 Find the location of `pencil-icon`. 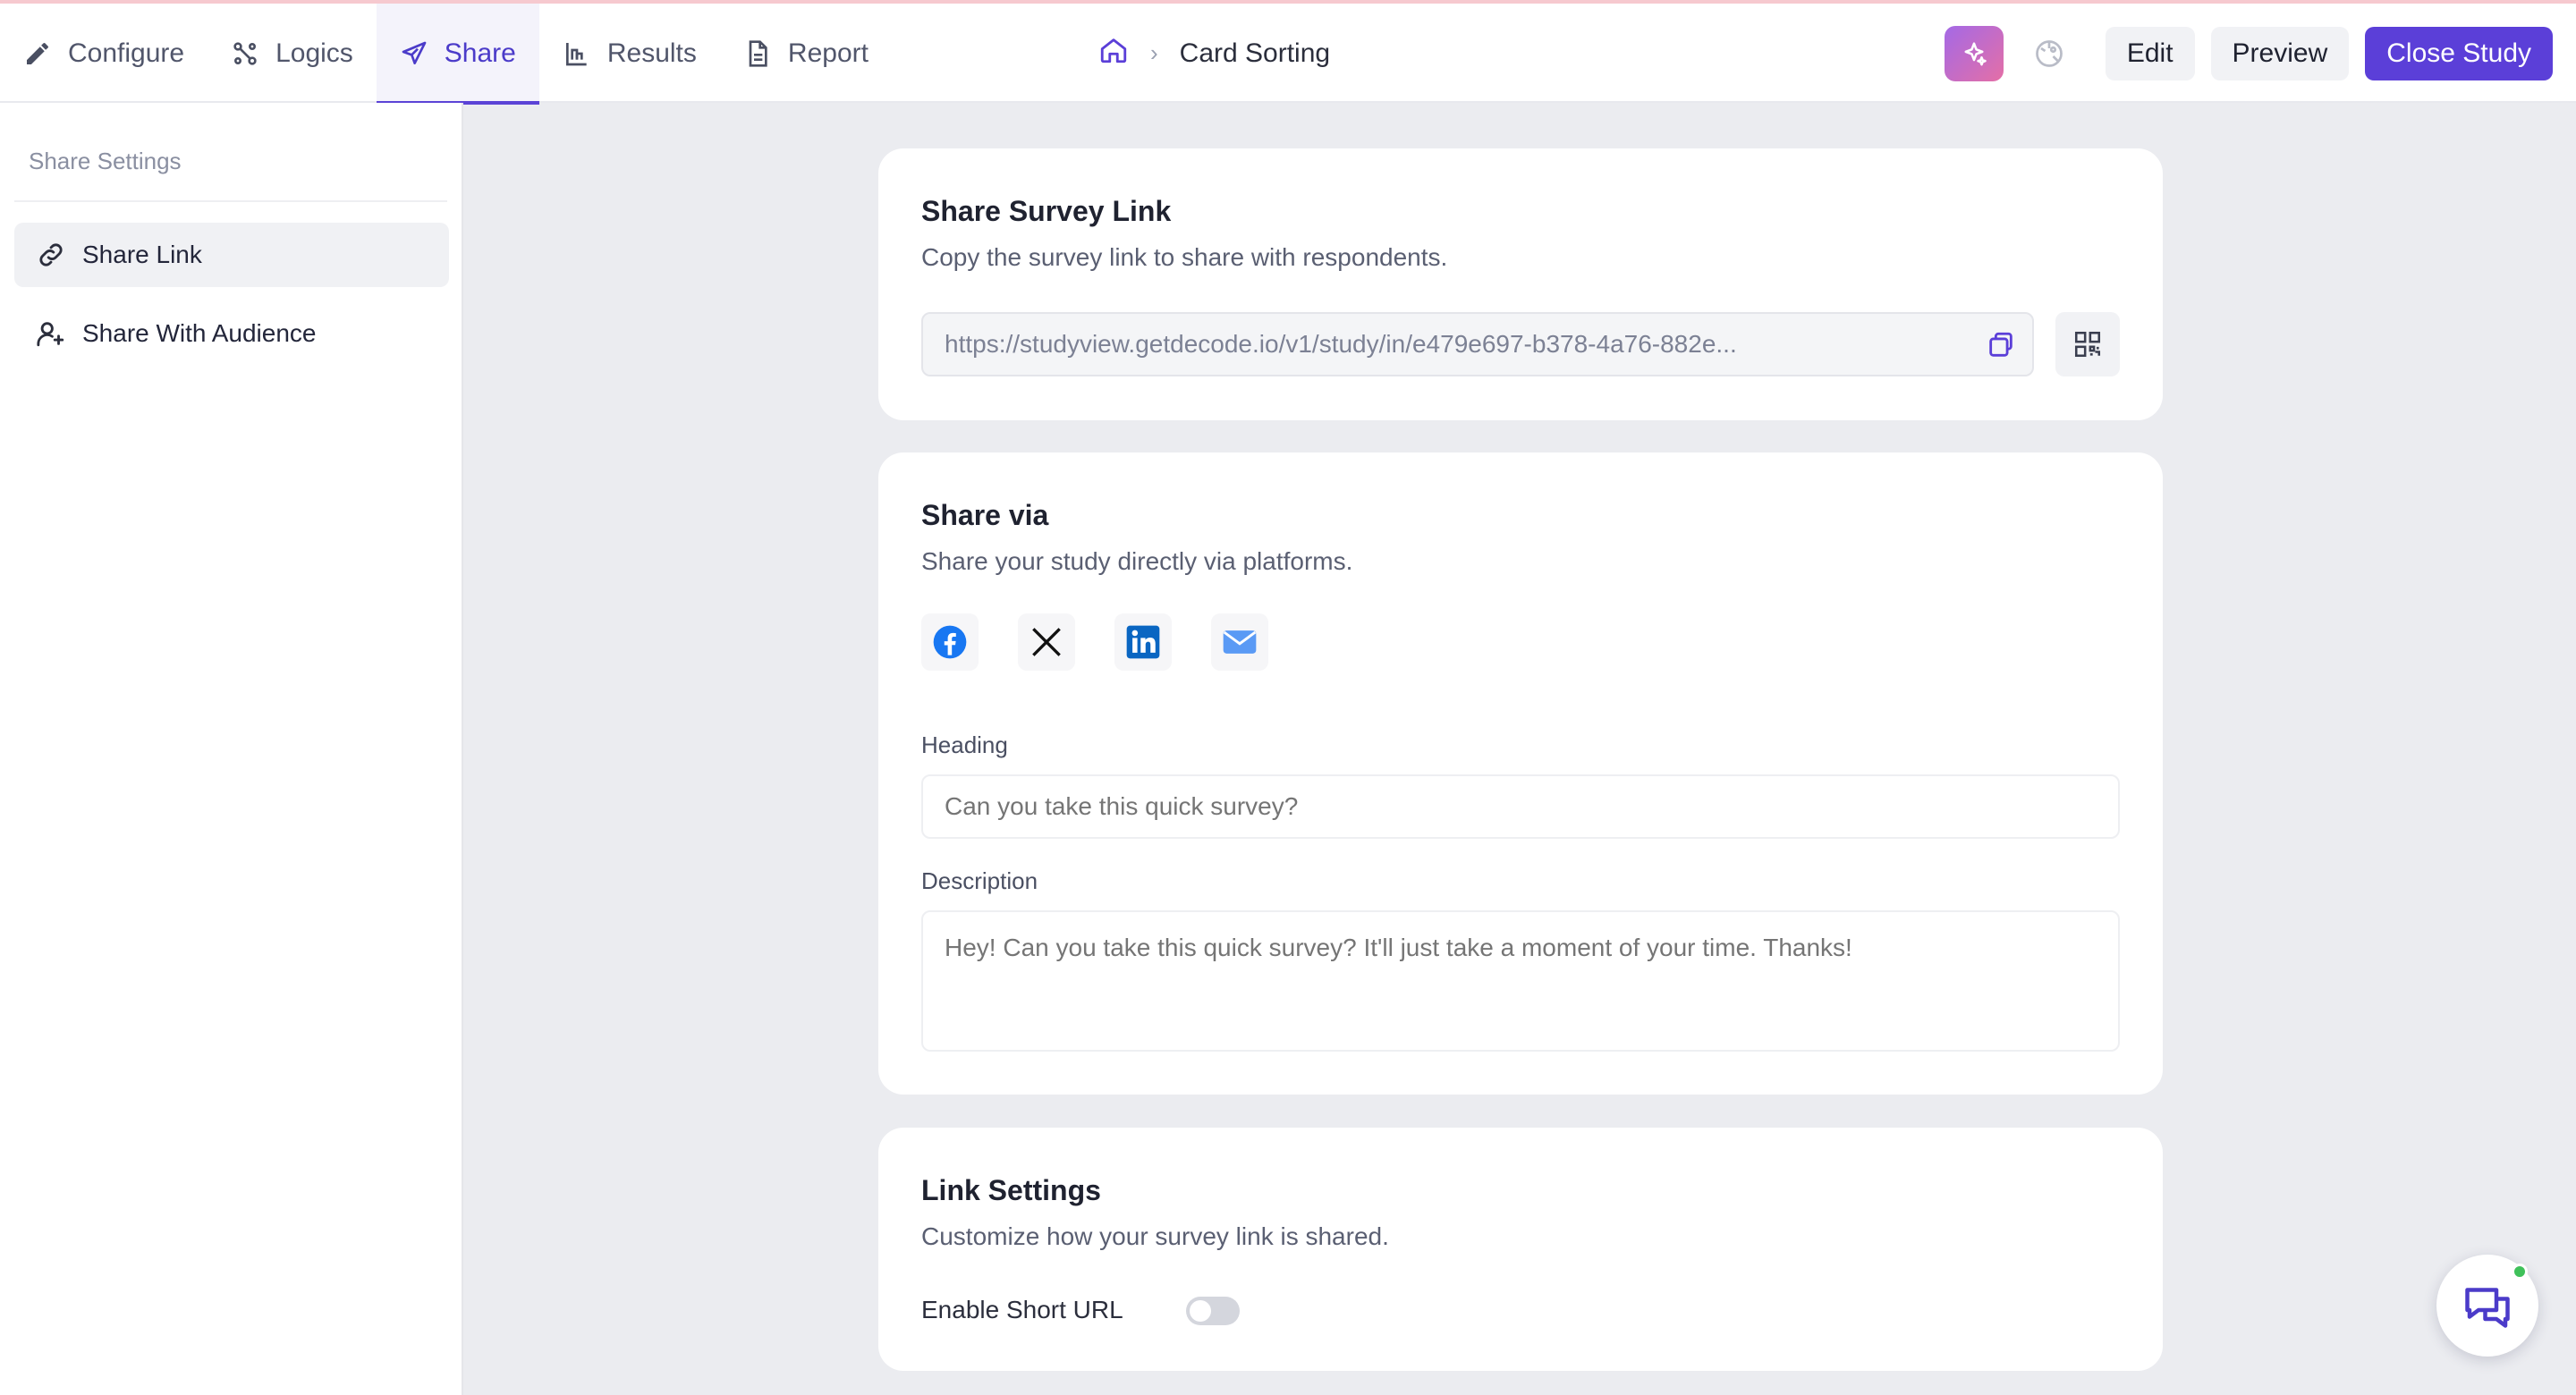

pencil-icon is located at coordinates (37, 53).